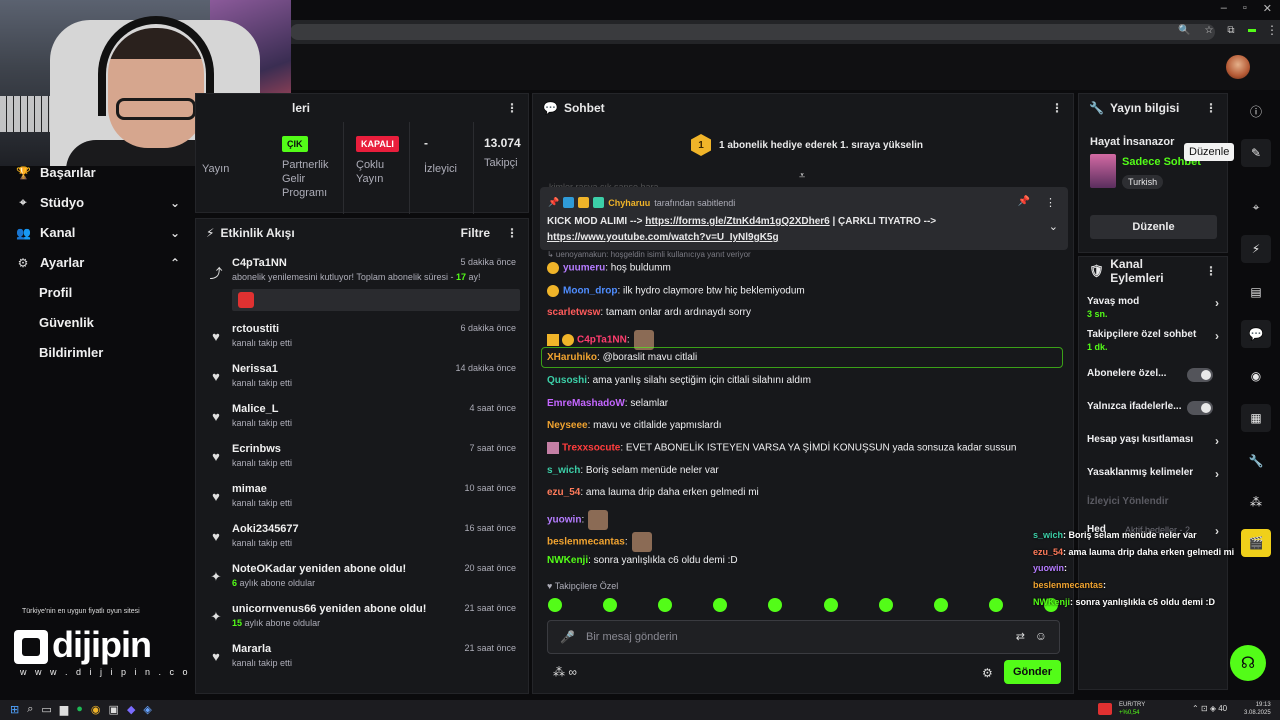 Image resolution: width=1280 pixels, height=720 pixels. Describe the element at coordinates (565, 672) in the screenshot. I see `chat-points-icon: ⁂ ∞` at that location.